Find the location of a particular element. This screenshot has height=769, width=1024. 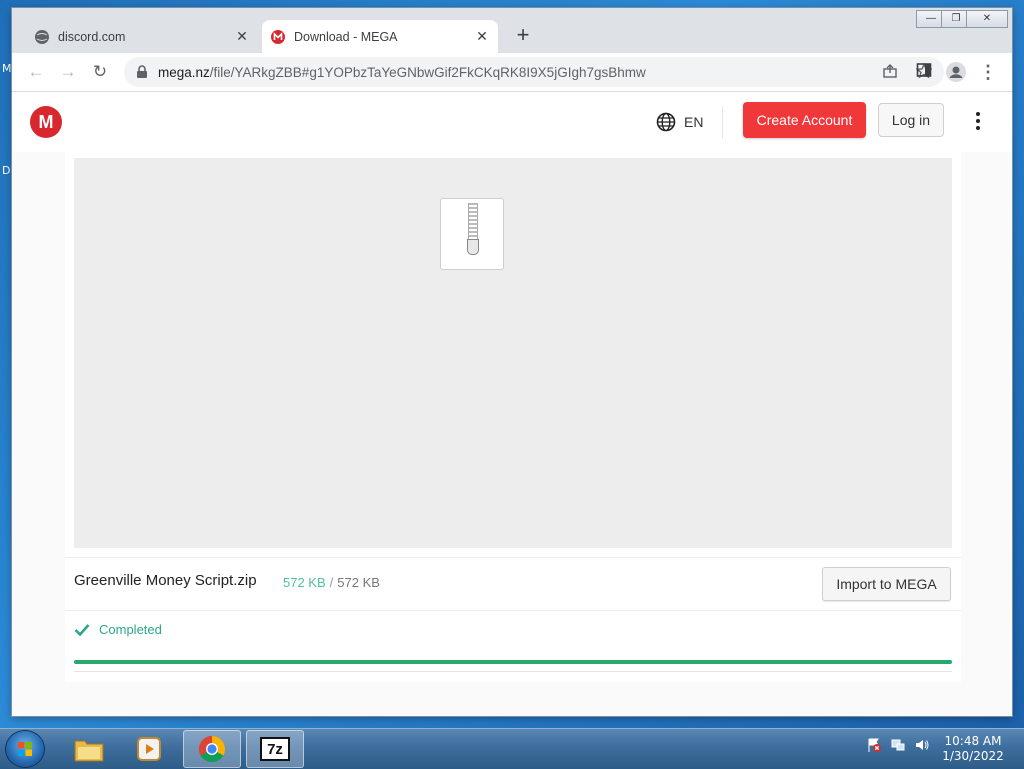

system-tray is located at coordinates (898, 745).